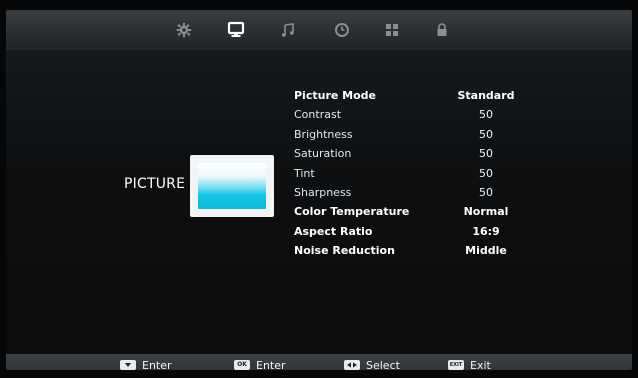  Describe the element at coordinates (242, 365) in the screenshot. I see `ok-key-icon: OK` at that location.